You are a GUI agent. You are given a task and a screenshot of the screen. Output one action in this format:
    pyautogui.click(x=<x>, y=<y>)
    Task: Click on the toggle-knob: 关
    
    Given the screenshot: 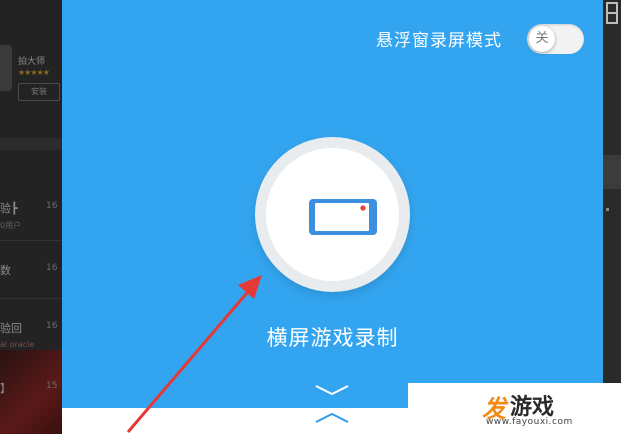 What is the action you would take?
    pyautogui.click(x=542, y=39)
    